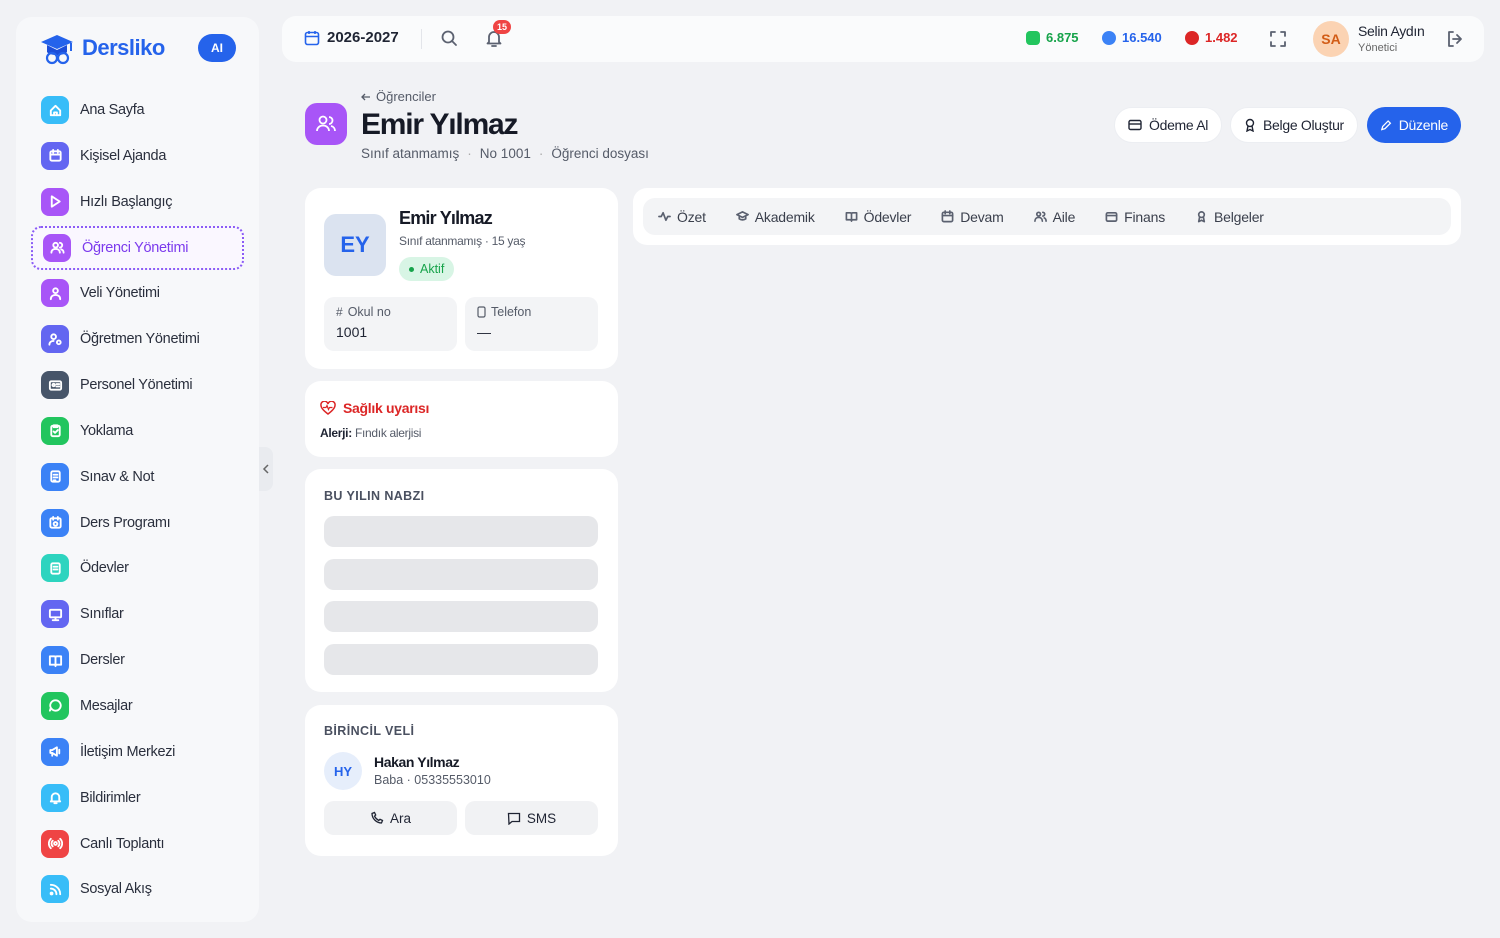 The width and height of the screenshot is (1500, 938). Describe the element at coordinates (1179, 125) in the screenshot. I see `take-payment-label: Ödeme Al` at that location.